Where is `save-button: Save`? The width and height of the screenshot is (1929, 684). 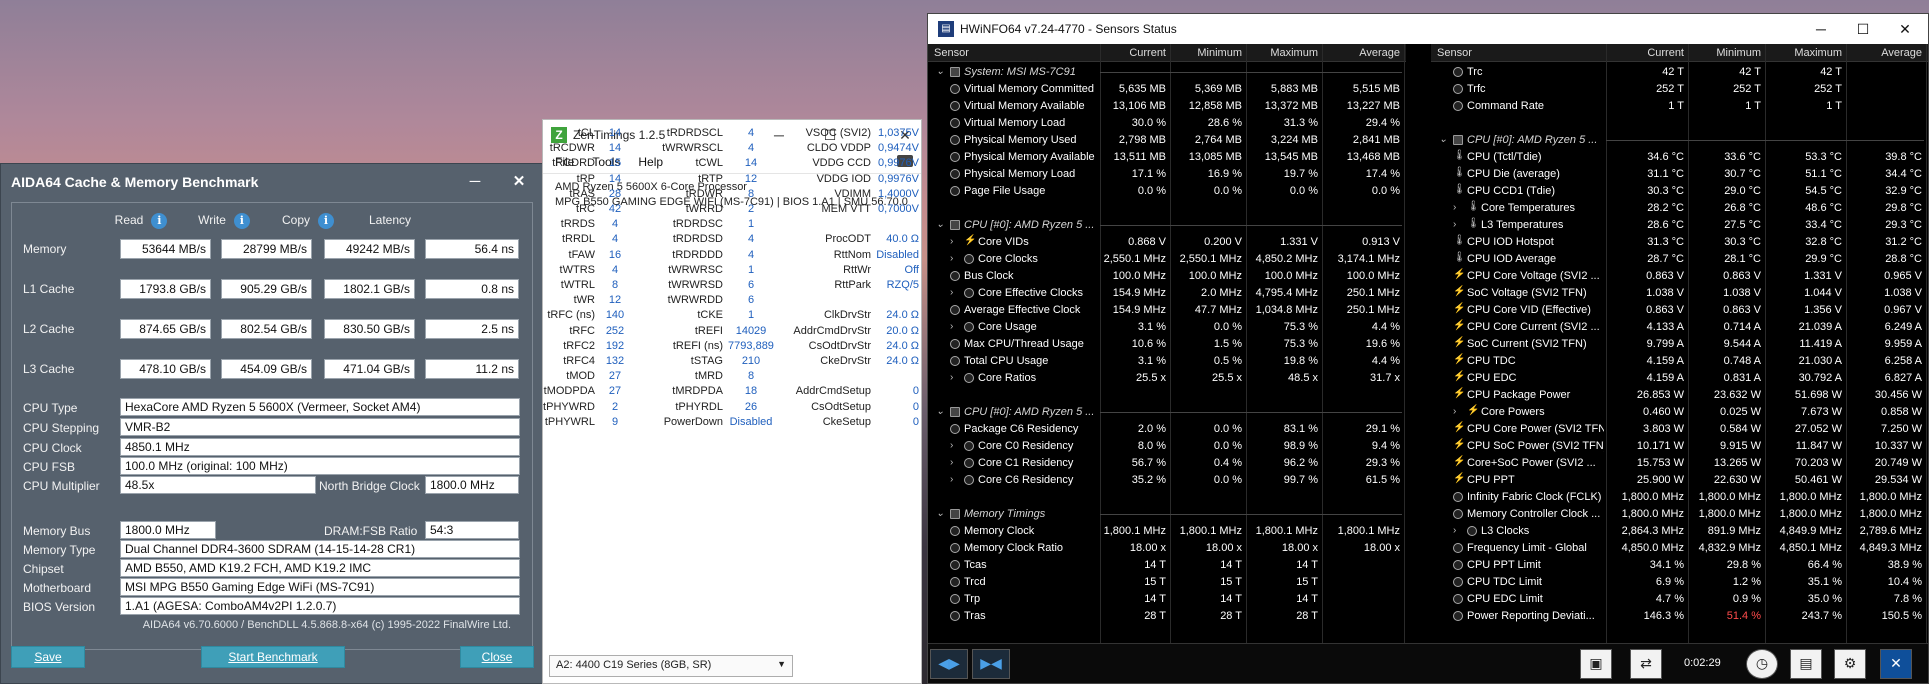 save-button: Save is located at coordinates (48, 657).